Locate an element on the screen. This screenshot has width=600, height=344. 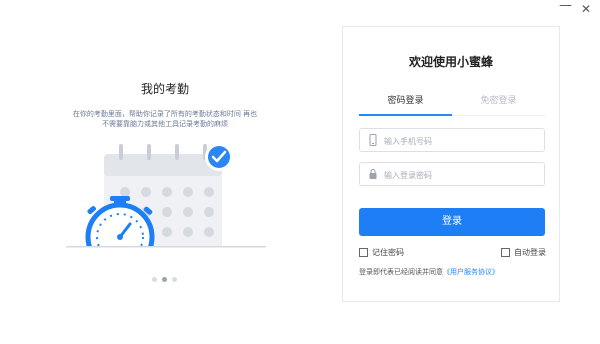
login-tabs: 密码登录 免密登录 is located at coordinates (452, 105).